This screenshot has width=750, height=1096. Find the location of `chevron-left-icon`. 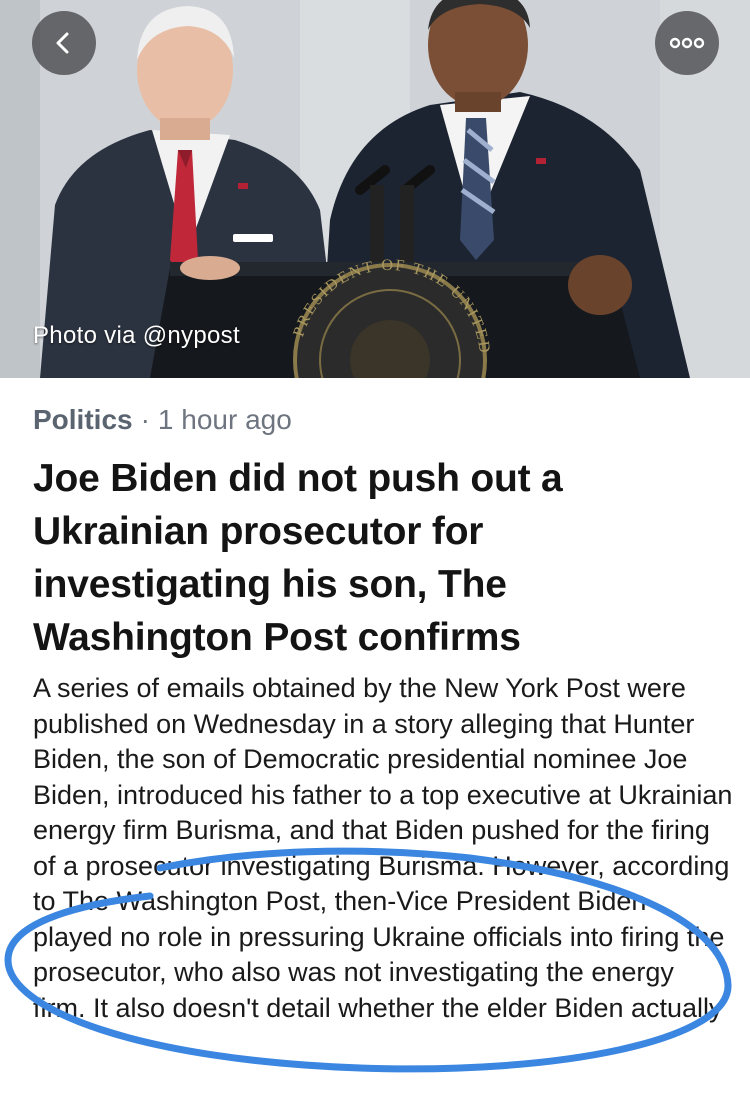

chevron-left-icon is located at coordinates (62, 43).